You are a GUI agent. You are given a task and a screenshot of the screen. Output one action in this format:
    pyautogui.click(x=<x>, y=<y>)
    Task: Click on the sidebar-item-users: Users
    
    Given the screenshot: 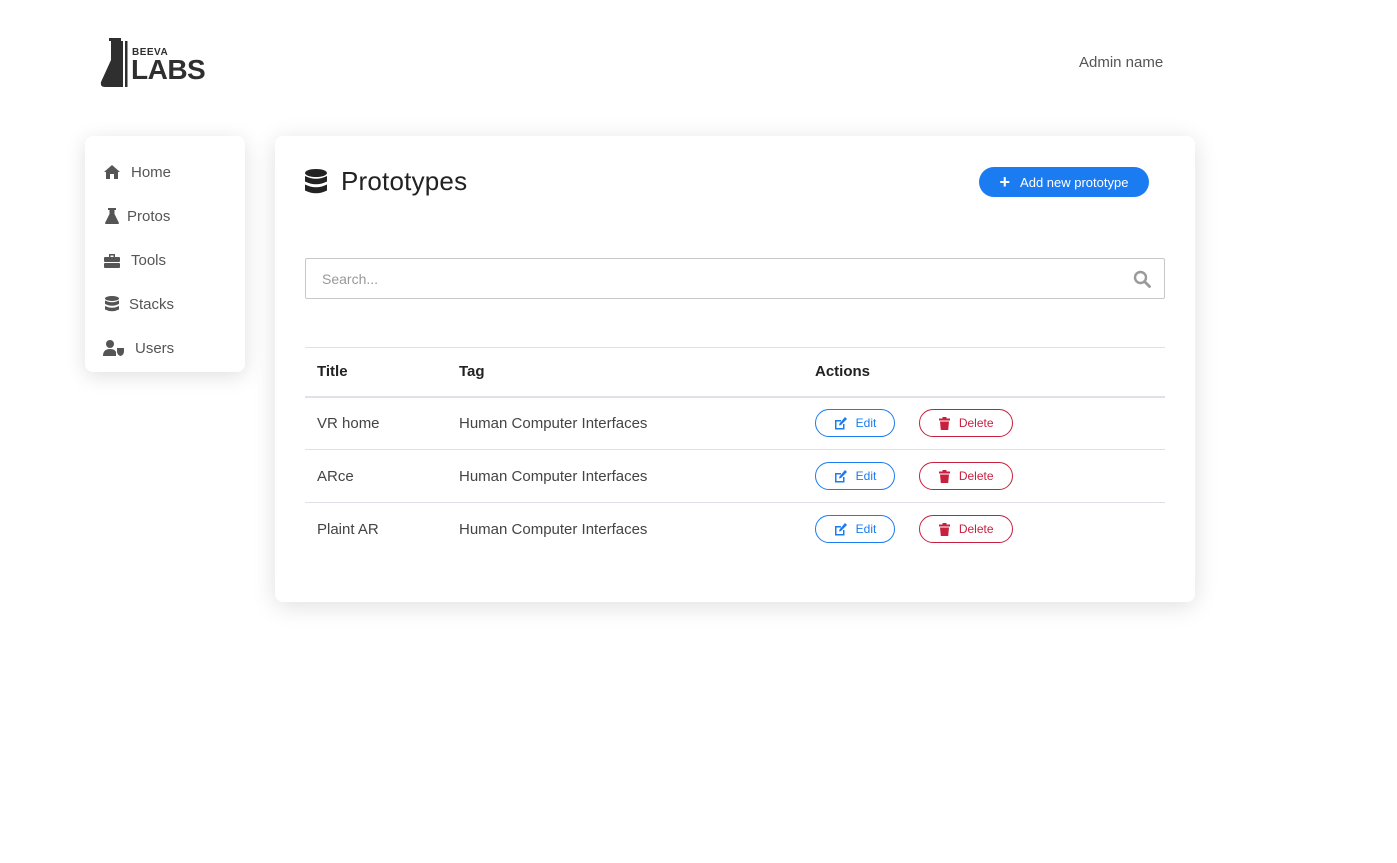 What is the action you would take?
    pyautogui.click(x=165, y=348)
    